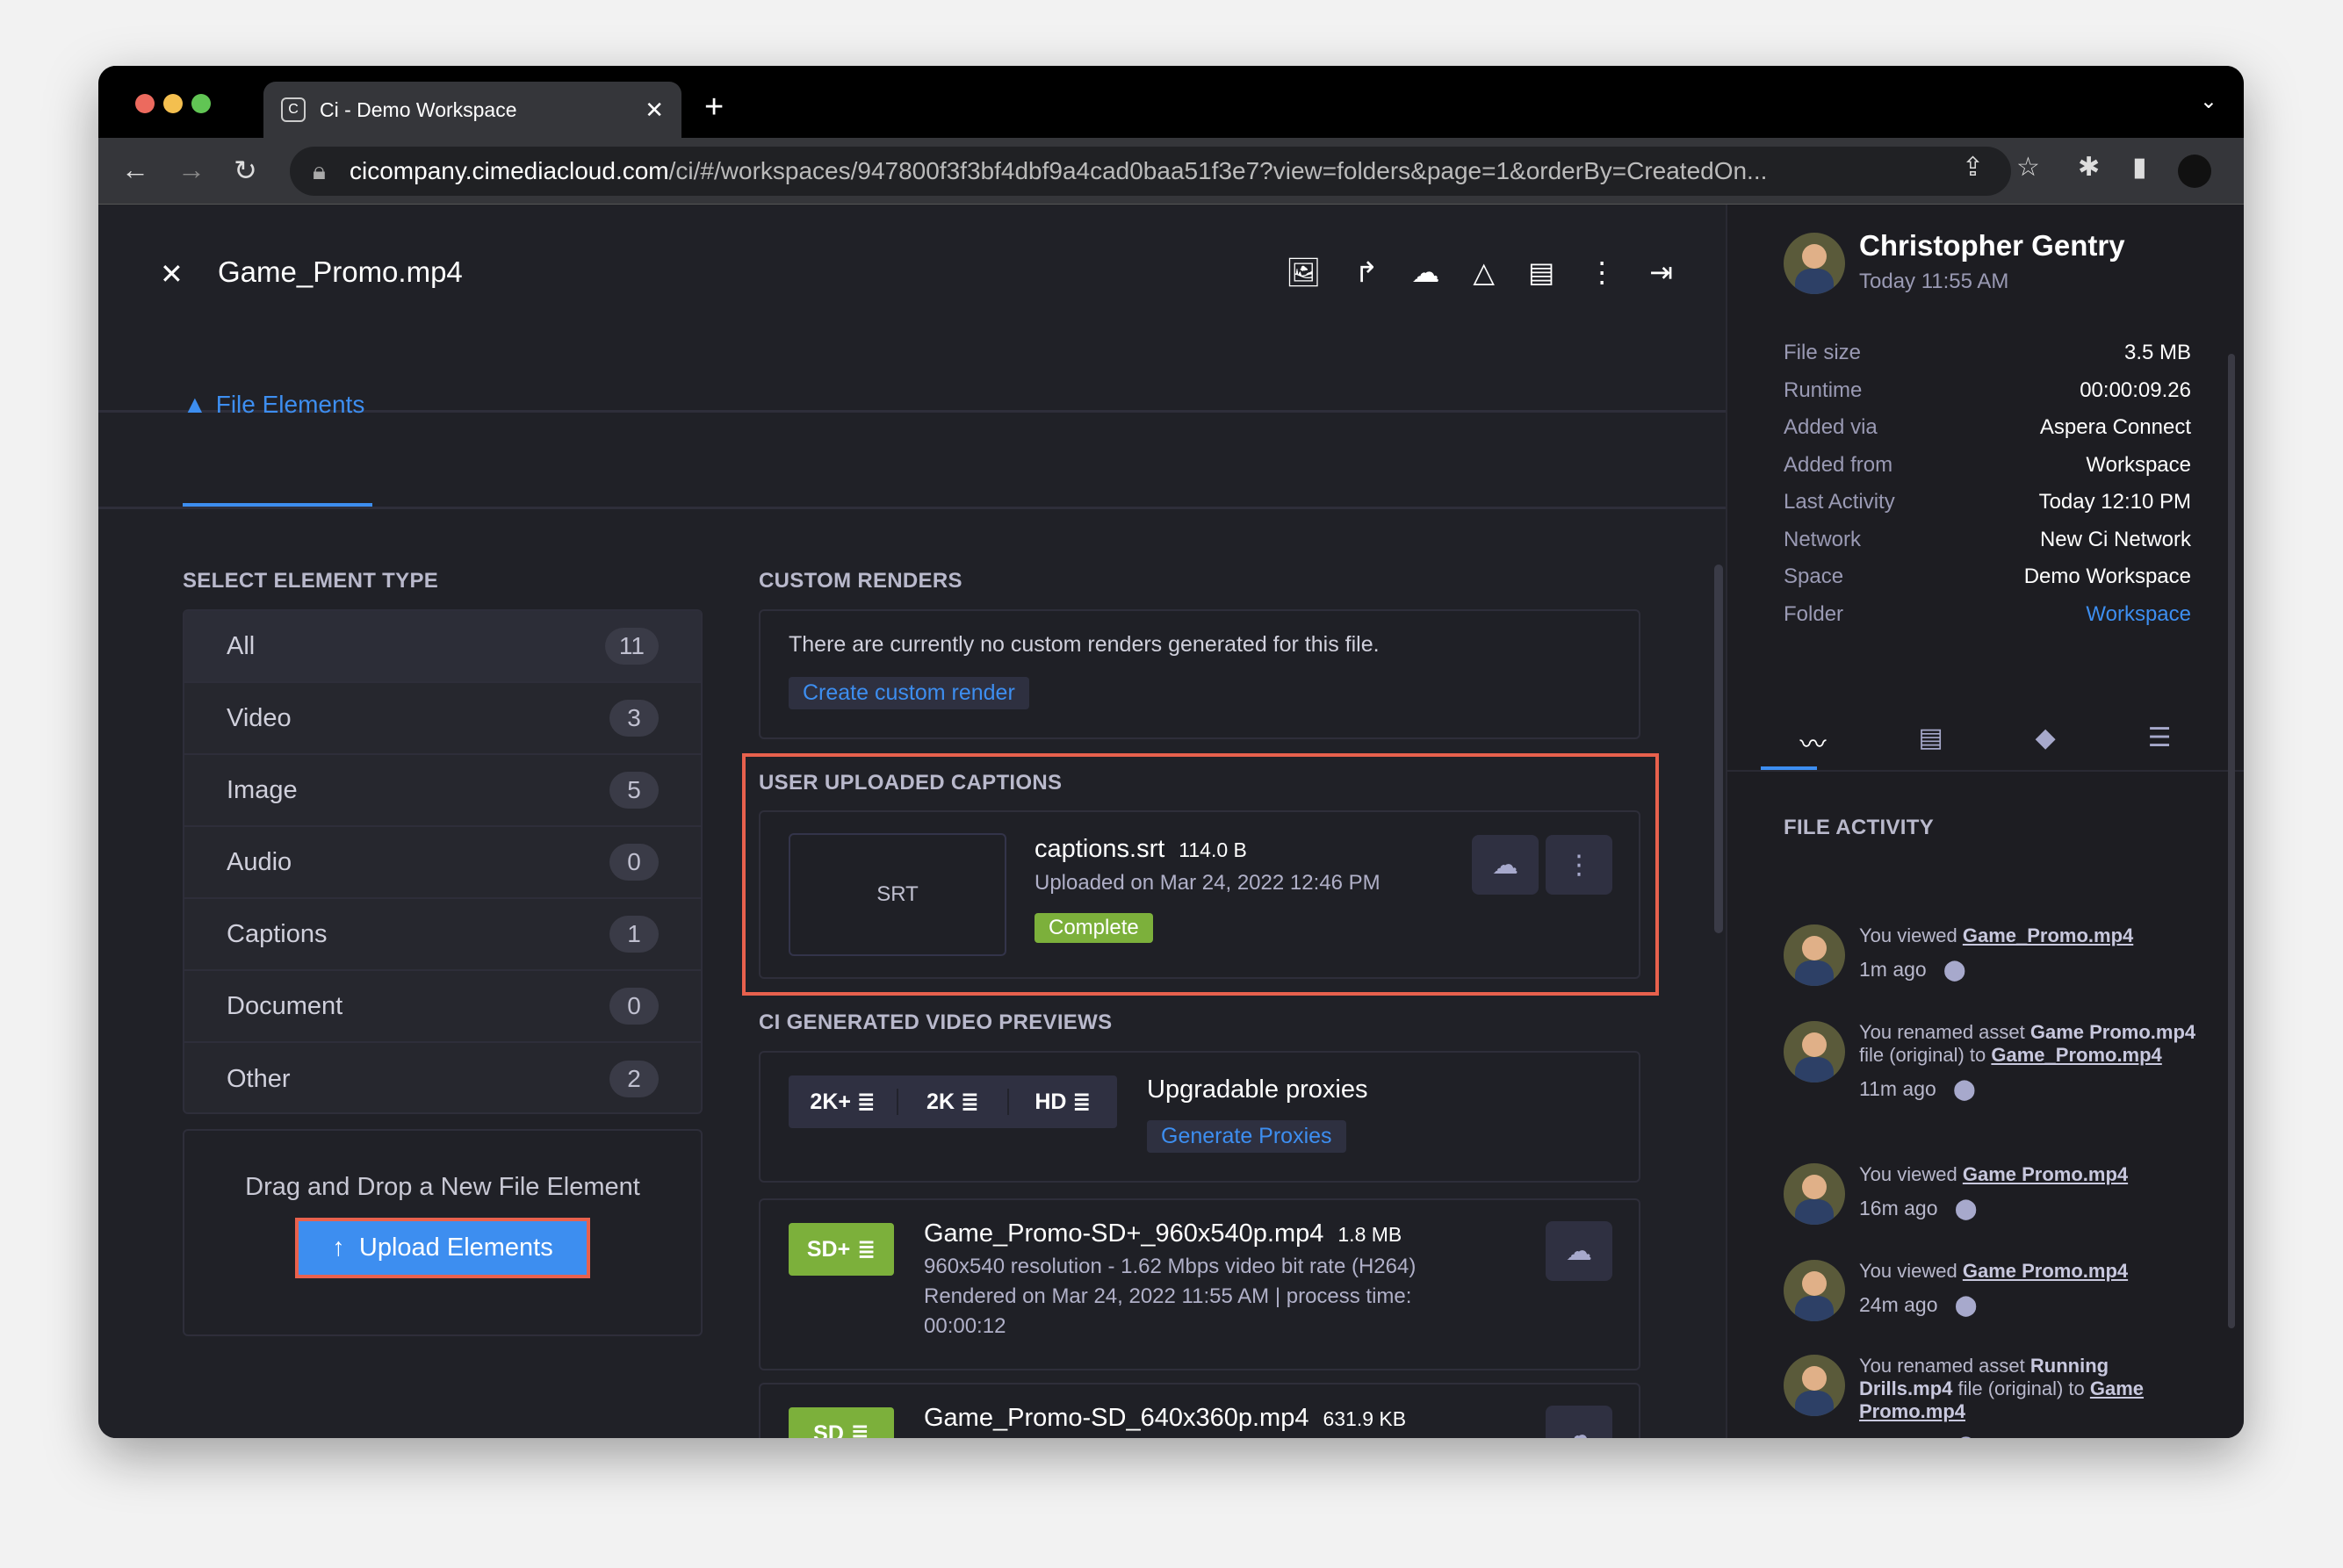  What do you see at coordinates (340, 271) in the screenshot?
I see `file-title: Game_Promo.mp4` at bounding box center [340, 271].